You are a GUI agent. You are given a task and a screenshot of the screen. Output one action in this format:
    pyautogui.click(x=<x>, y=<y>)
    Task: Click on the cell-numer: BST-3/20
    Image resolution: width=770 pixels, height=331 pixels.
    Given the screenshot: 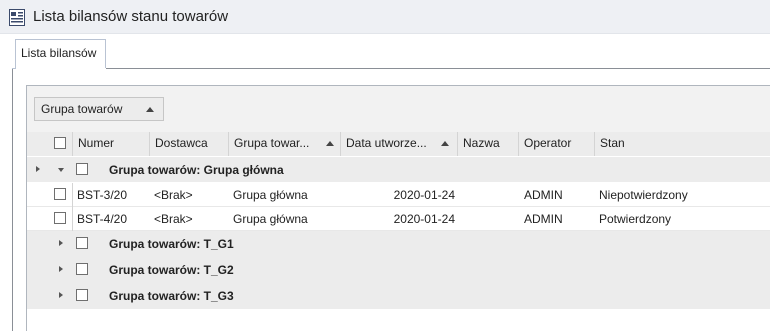 What is the action you would take?
    pyautogui.click(x=102, y=195)
    